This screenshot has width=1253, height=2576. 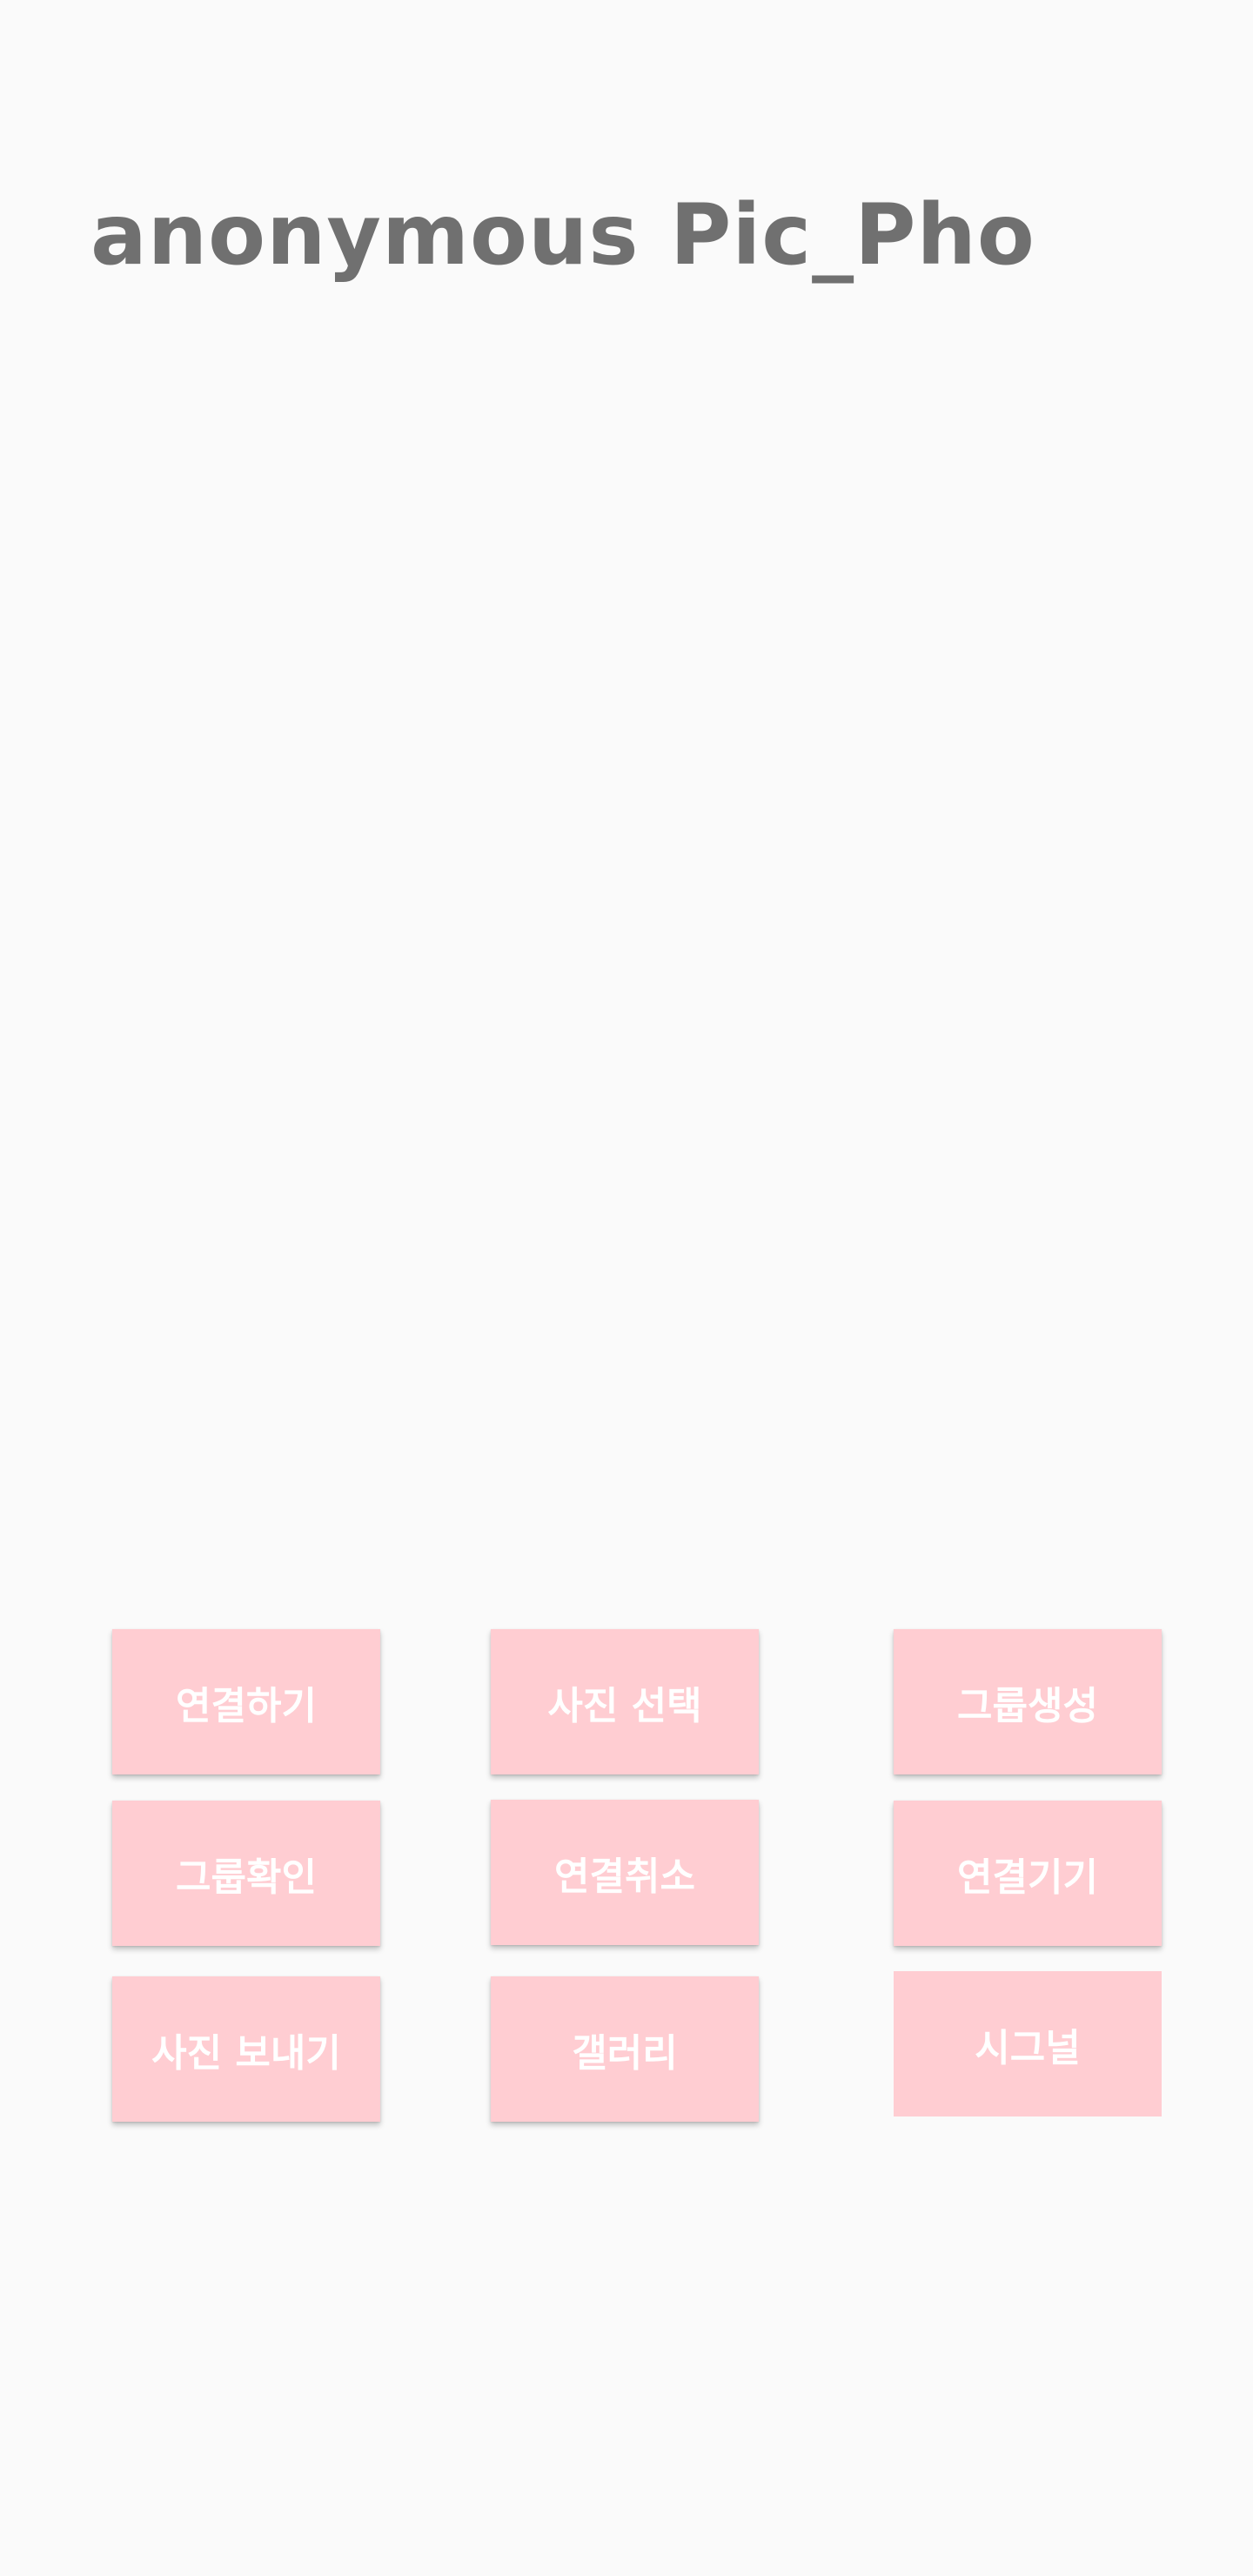 I want to click on user-name-label: anonymous, so click(x=365, y=235).